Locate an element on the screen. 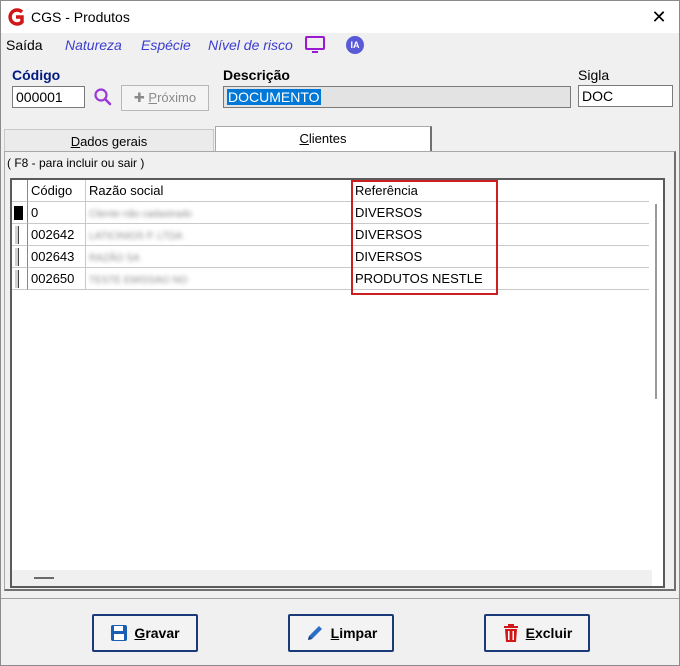 The image size is (680, 666). descricao-value: DOCUMENTO is located at coordinates (274, 97).